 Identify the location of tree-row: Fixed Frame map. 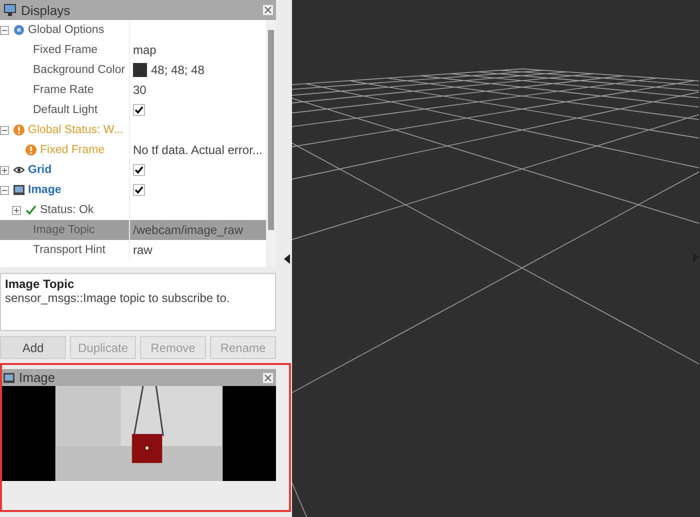
(133, 50).